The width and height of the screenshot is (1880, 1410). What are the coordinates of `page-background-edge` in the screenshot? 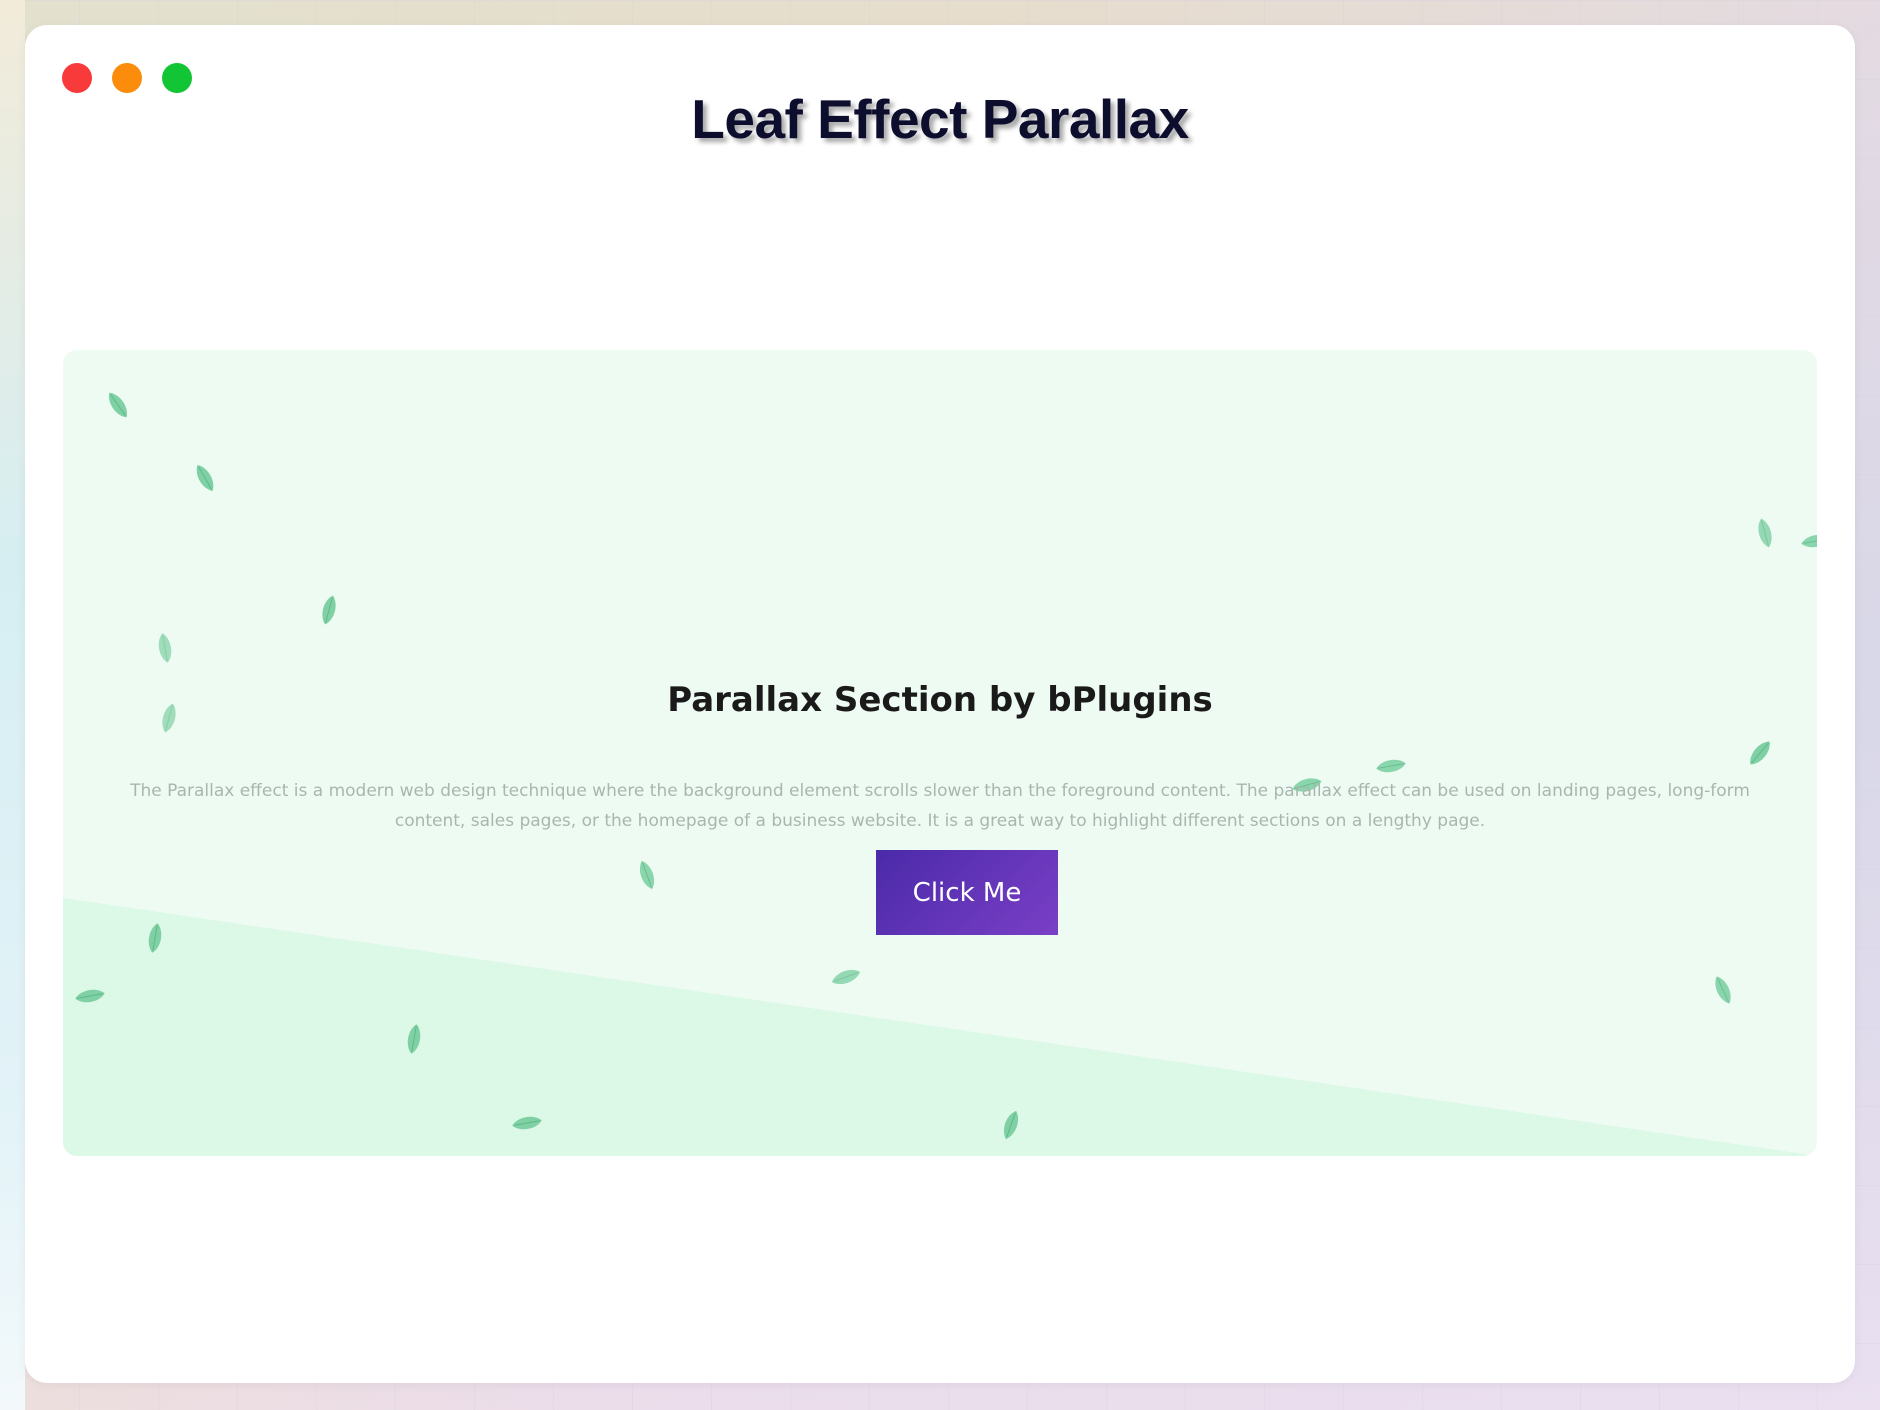 It's located at (12, 705).